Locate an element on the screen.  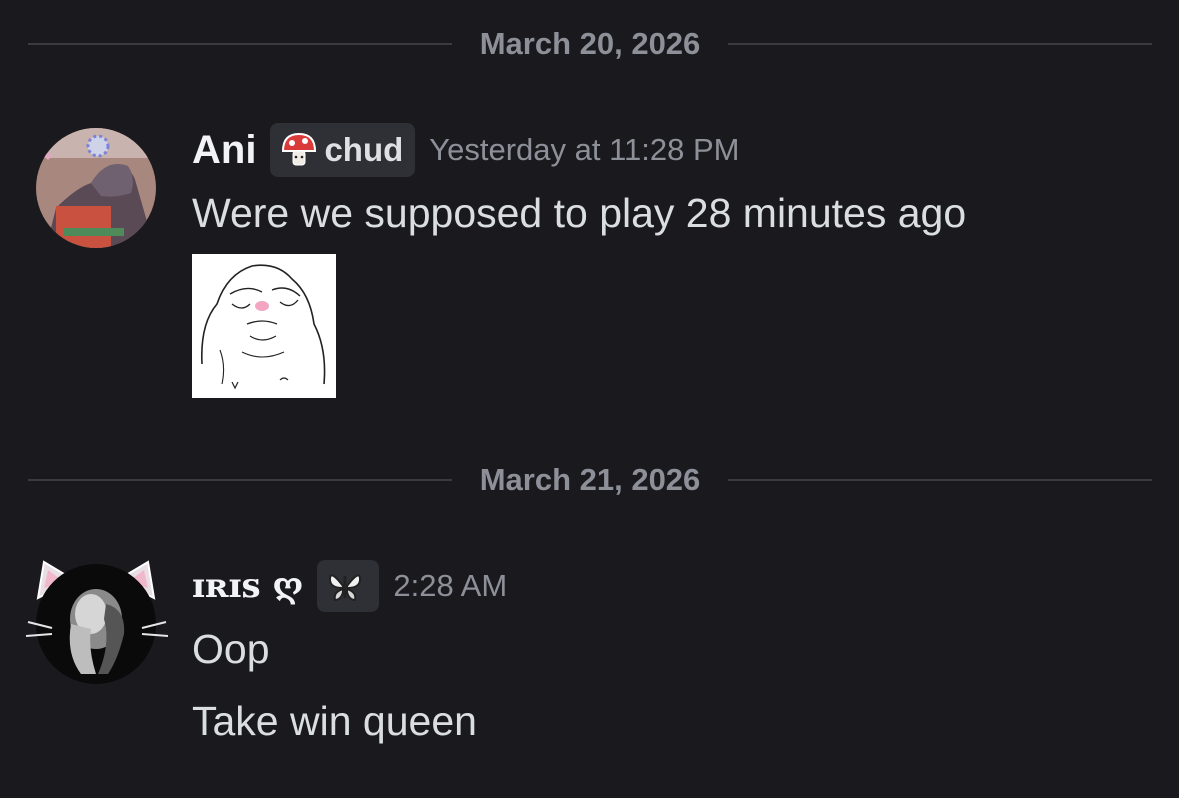
divider-date: March 20, 2026 is located at coordinates (590, 43).